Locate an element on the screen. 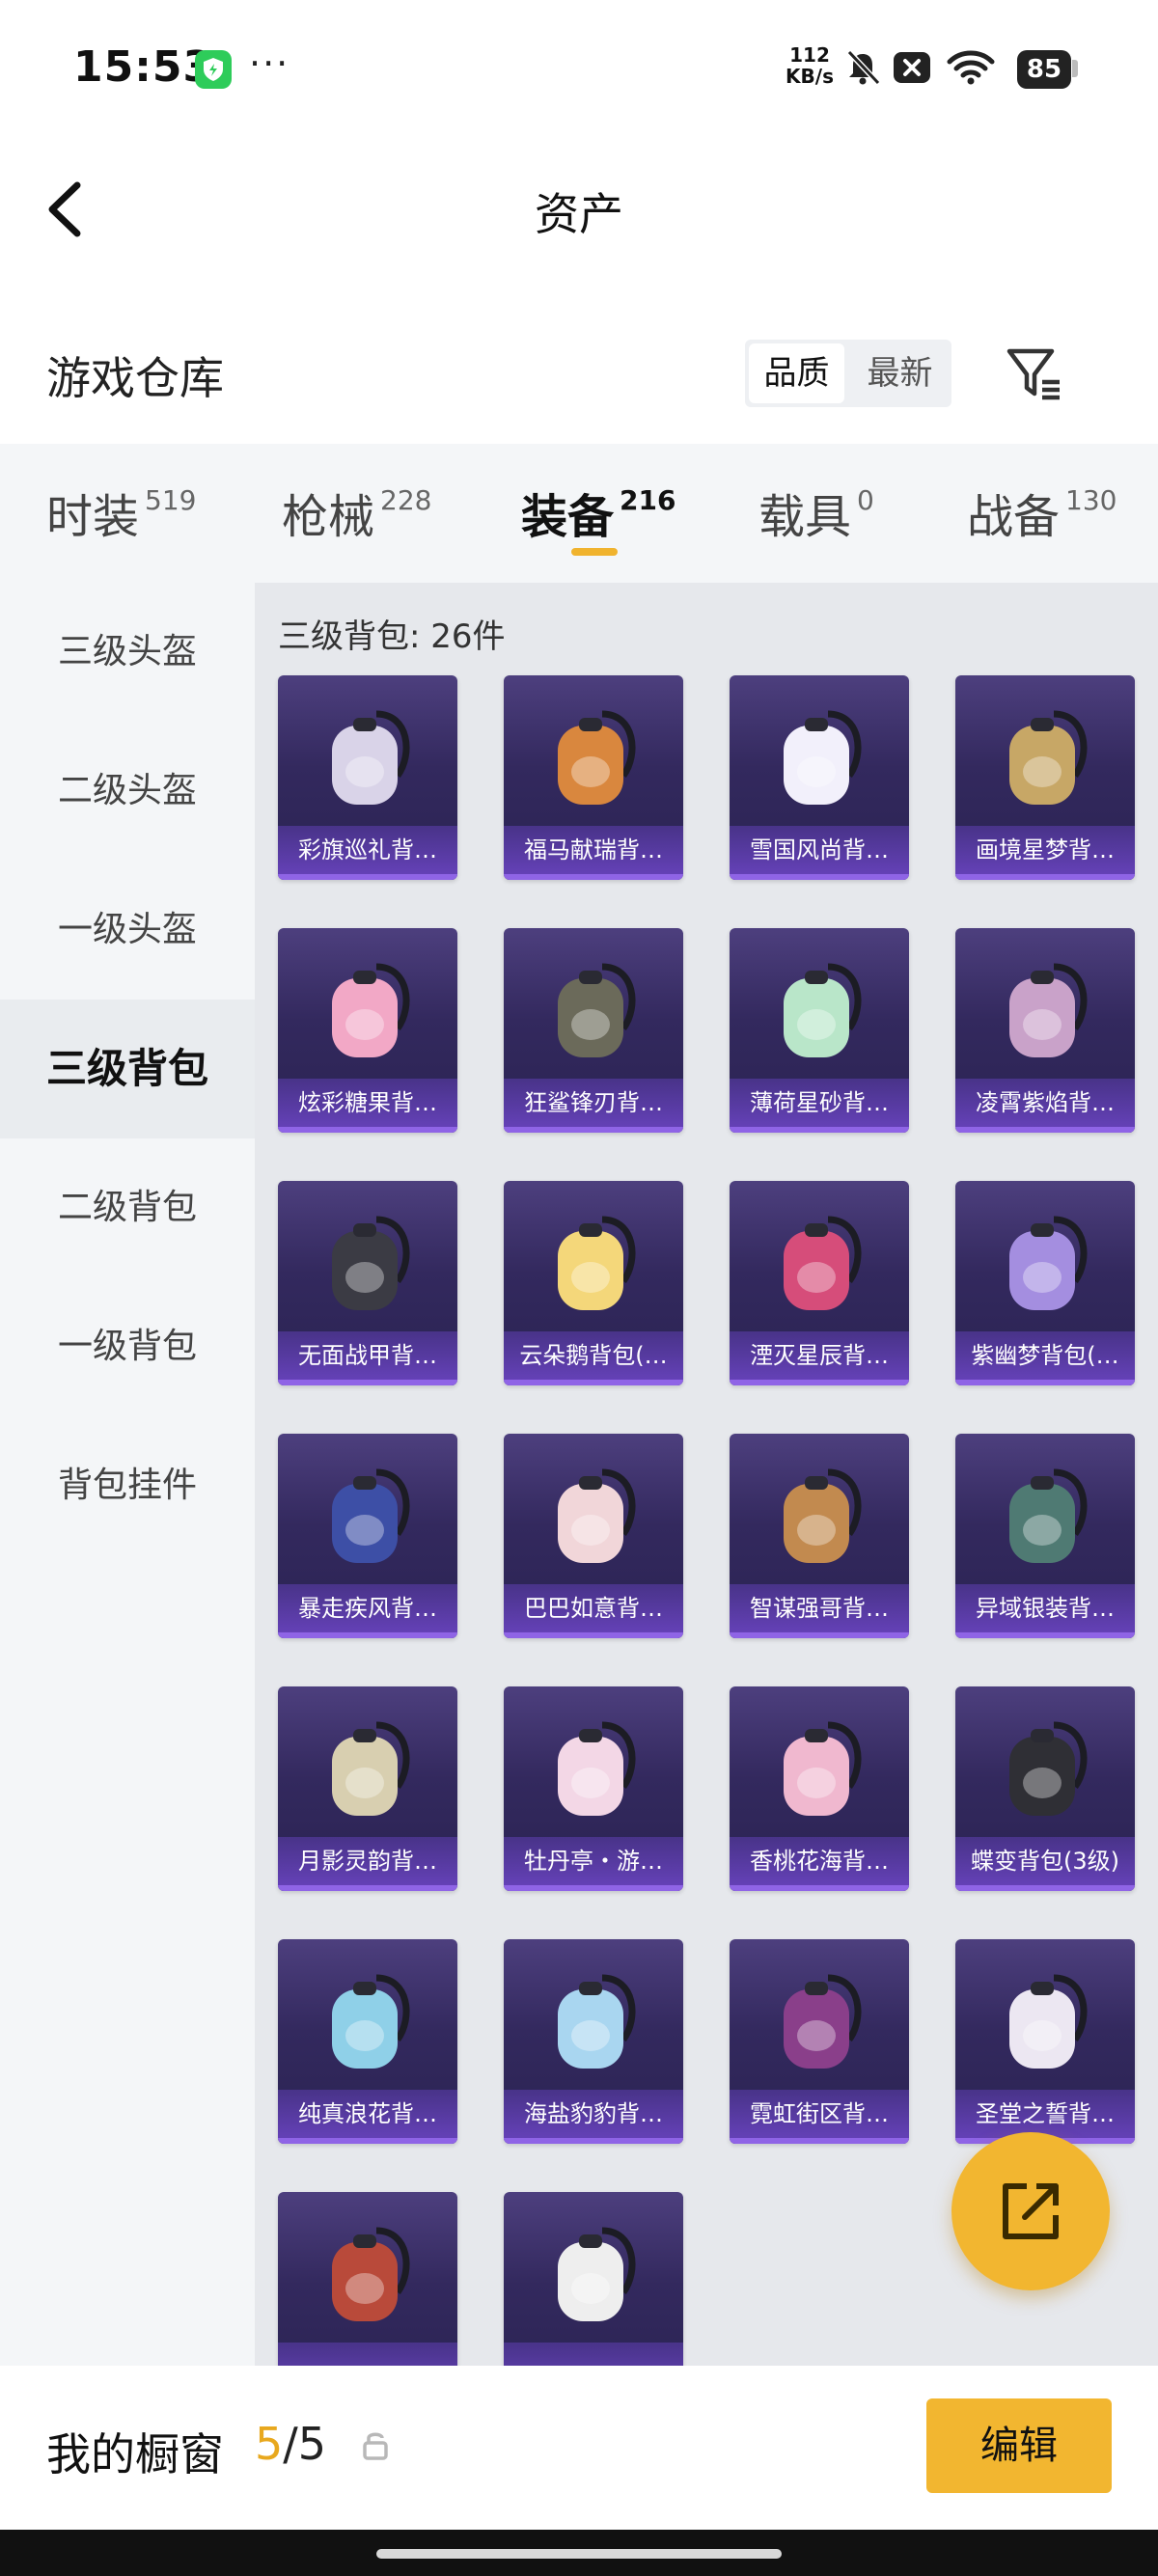 Image resolution: width=1158 pixels, height=2576 pixels. tab-count: 130 is located at coordinates (1091, 500).